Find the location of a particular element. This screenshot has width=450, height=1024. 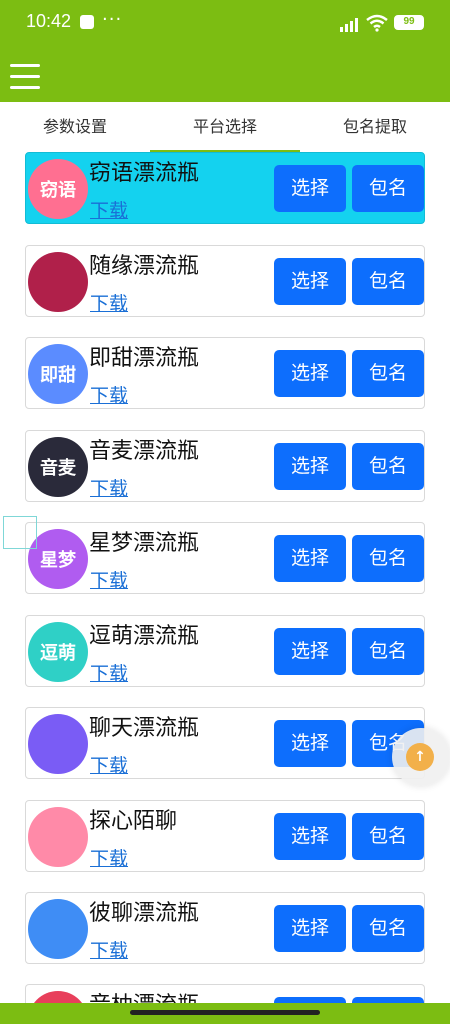

list-item: 窃语 窃语漂流瓶 下载 选择 包名 is located at coordinates (225, 188).